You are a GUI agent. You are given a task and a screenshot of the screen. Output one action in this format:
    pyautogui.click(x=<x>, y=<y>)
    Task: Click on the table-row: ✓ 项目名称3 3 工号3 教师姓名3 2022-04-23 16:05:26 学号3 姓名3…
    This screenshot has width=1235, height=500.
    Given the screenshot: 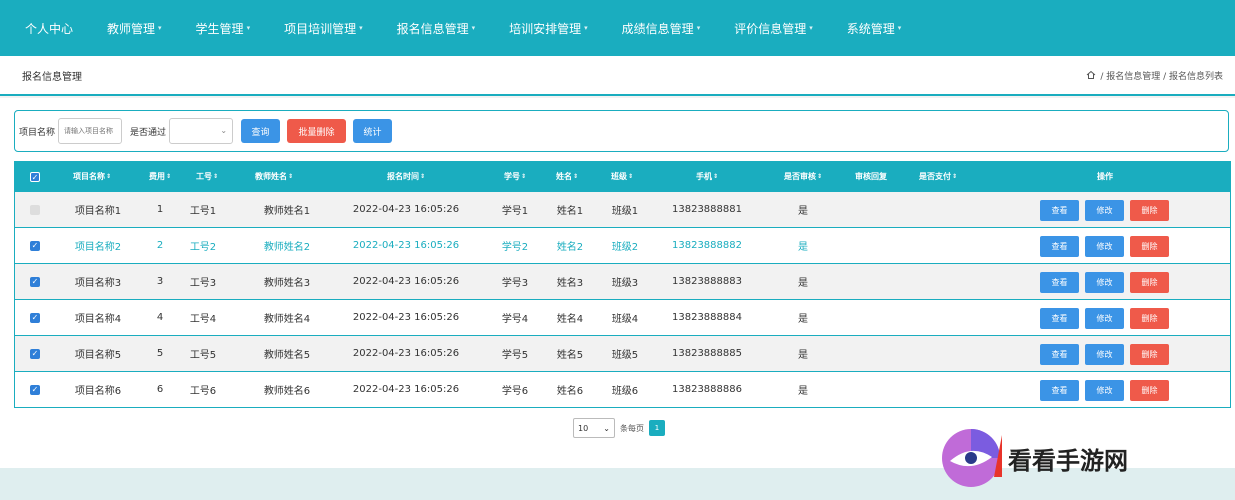 What is the action you would take?
    pyautogui.click(x=622, y=281)
    